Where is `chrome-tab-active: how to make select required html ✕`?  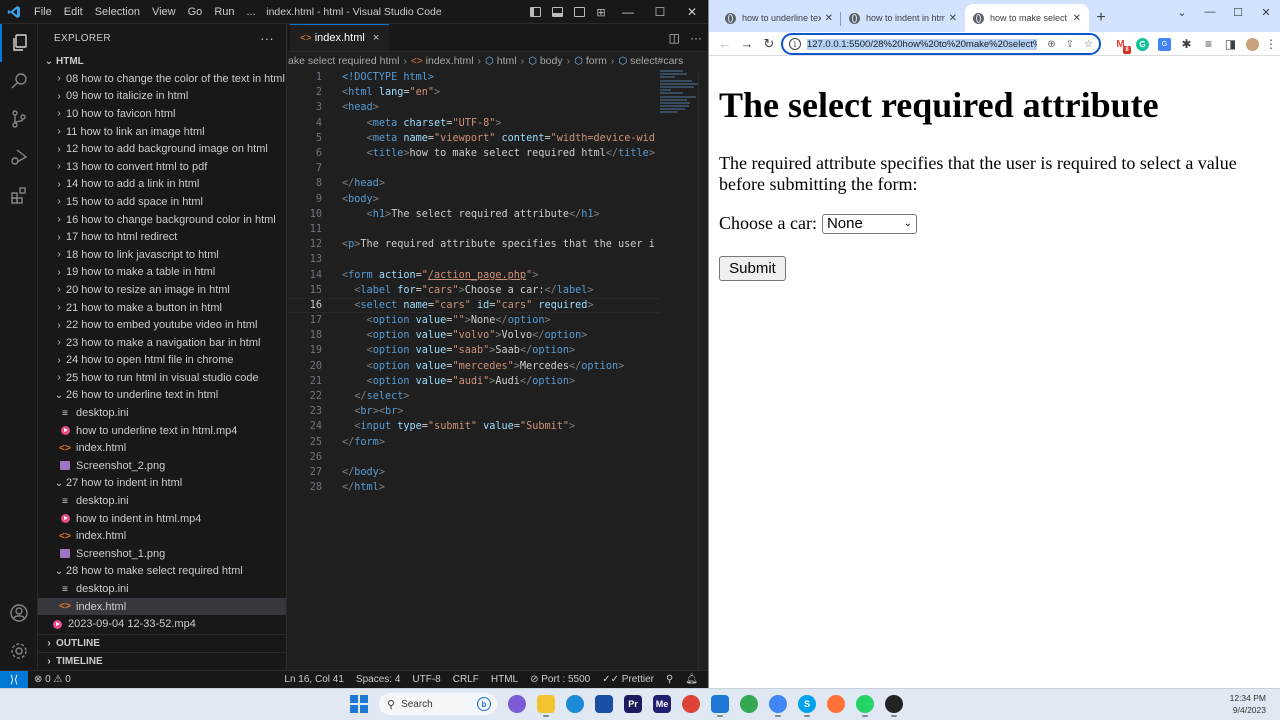
chrome-tab-active: how to make select required html ✕ is located at coordinates (1027, 18).